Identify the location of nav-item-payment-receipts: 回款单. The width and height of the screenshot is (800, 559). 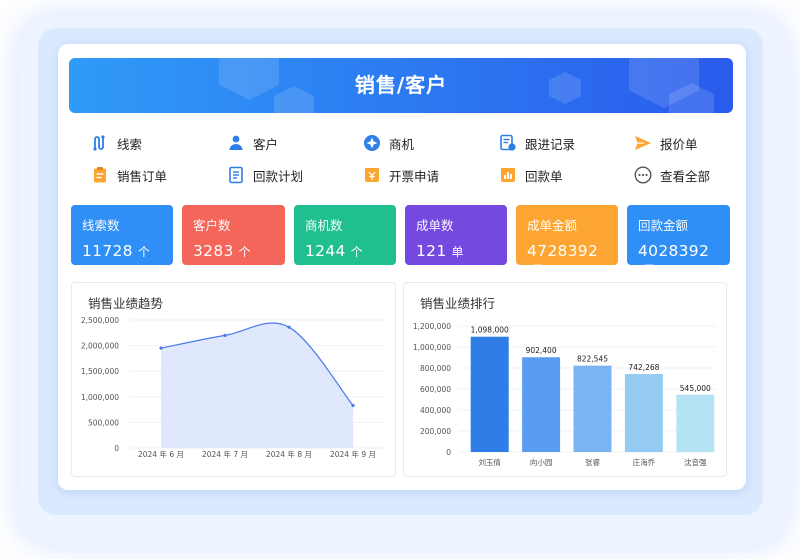
(531, 175).